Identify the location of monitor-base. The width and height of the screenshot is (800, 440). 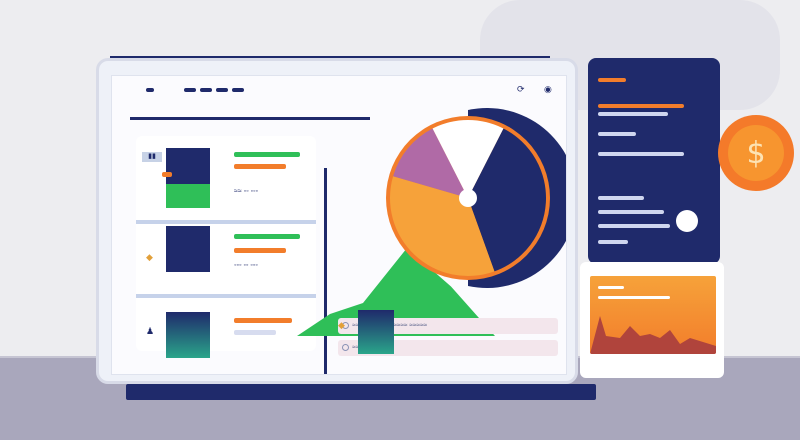
(361, 392).